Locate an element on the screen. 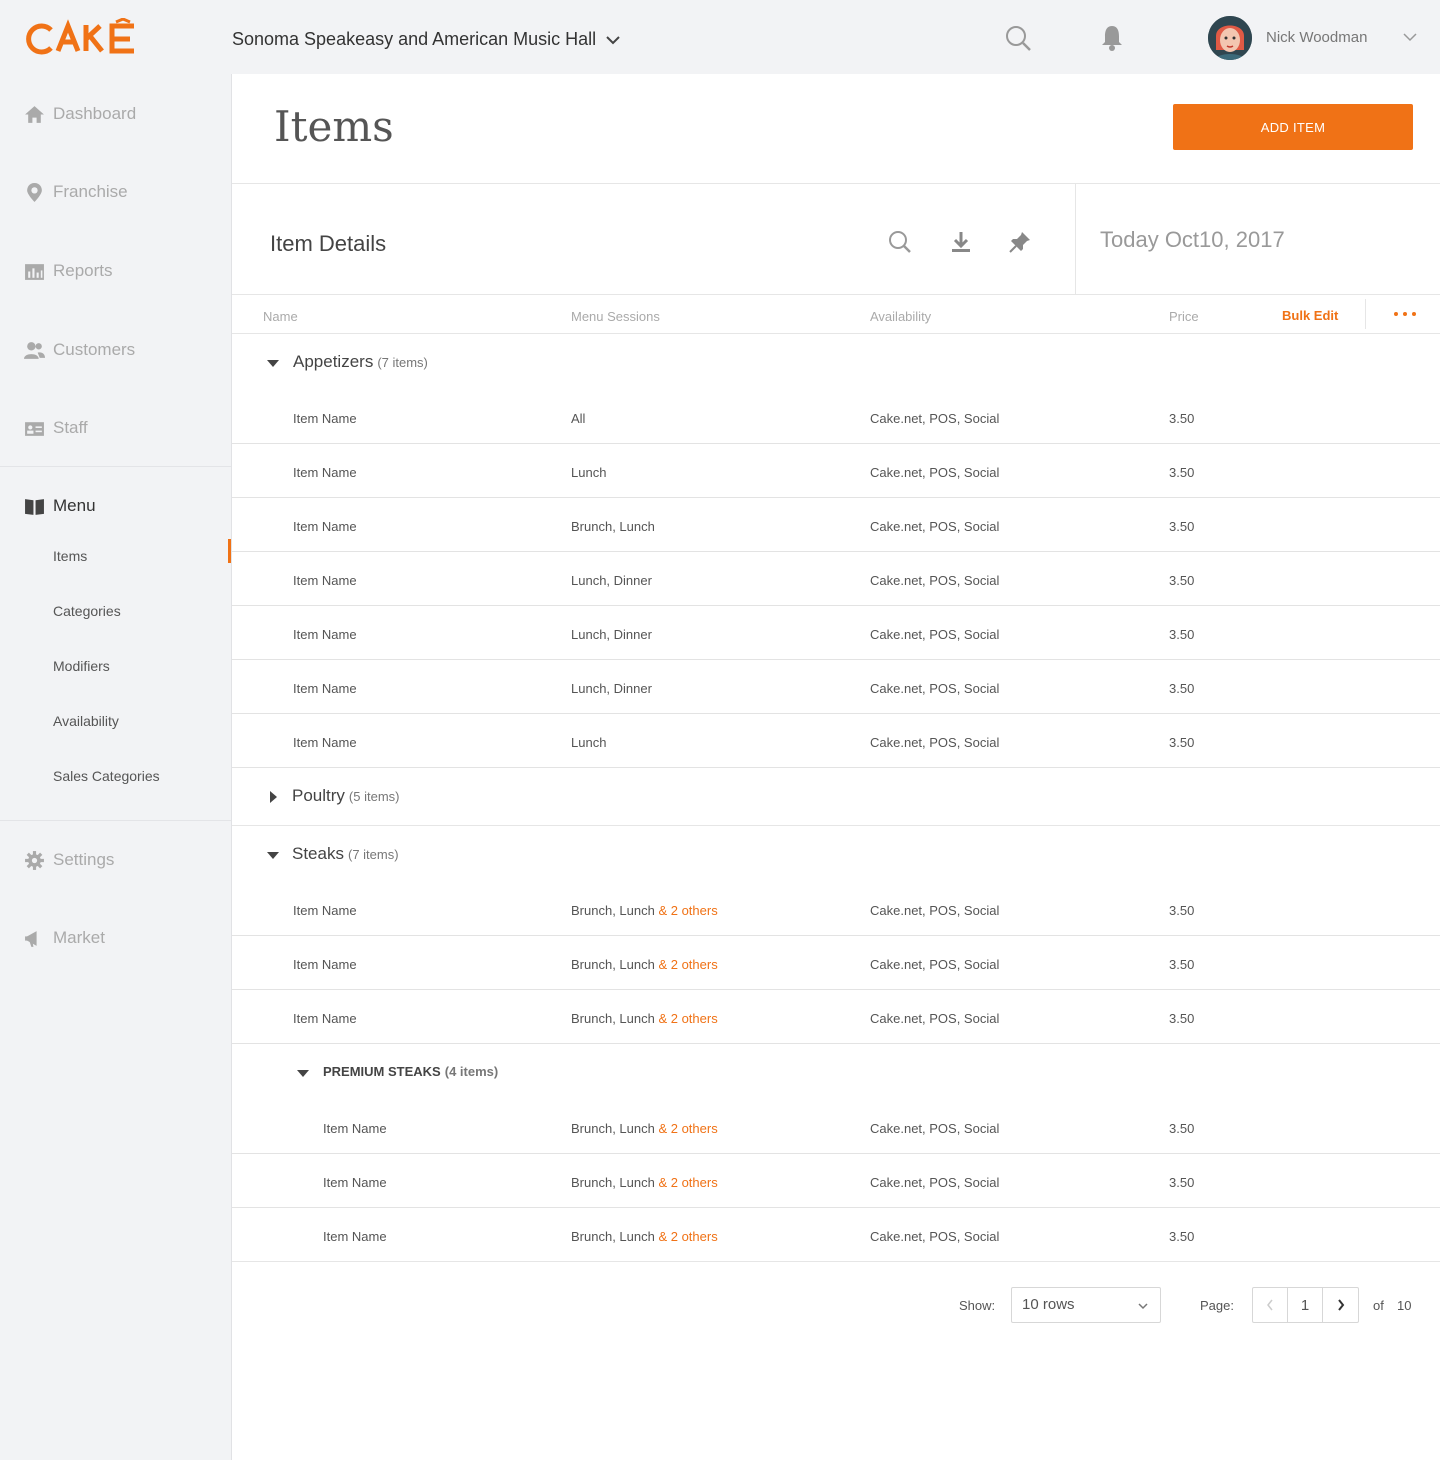  caret-right-icon is located at coordinates (273, 797).